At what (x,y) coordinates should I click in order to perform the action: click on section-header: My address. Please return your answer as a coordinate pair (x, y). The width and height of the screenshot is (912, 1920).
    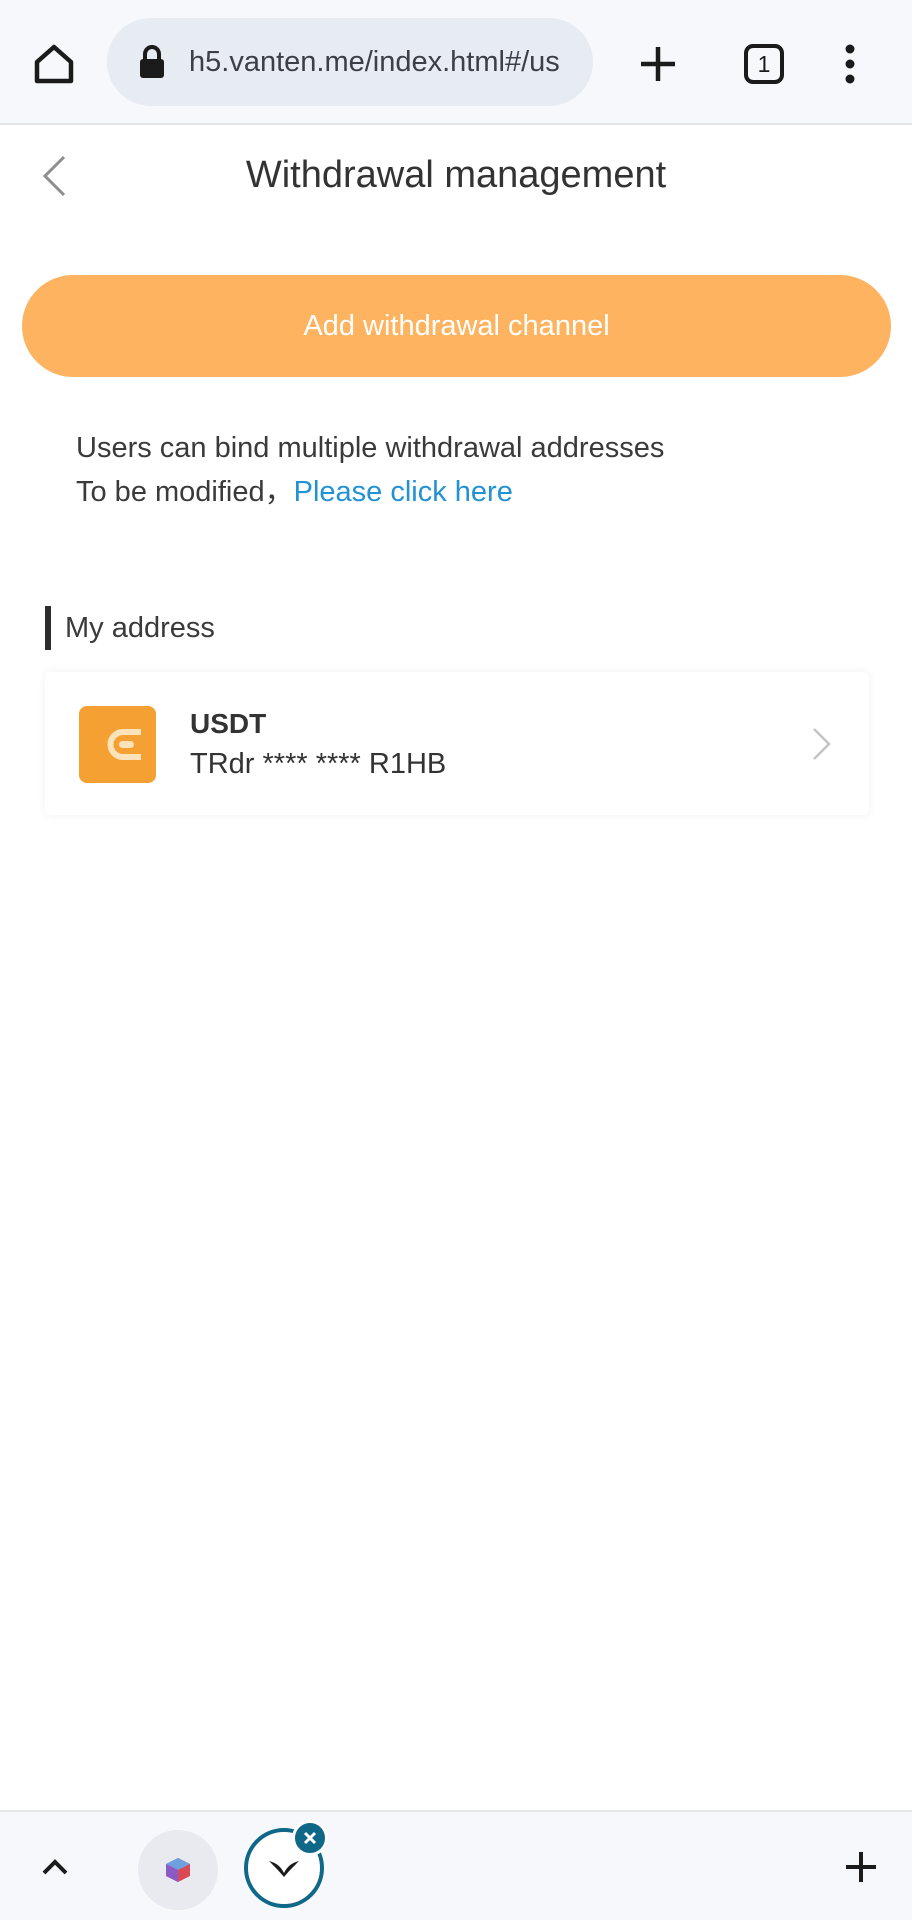
    Looking at the image, I should click on (130, 628).